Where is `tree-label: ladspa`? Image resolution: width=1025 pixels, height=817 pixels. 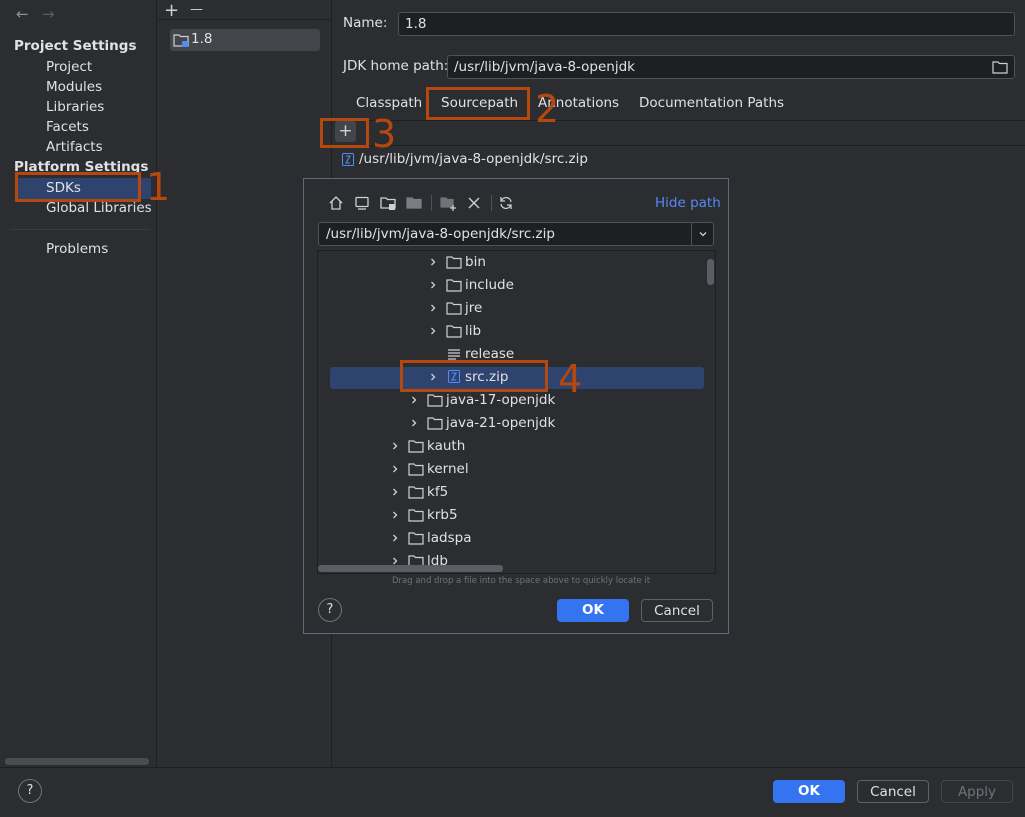
tree-label: ladspa is located at coordinates (449, 538).